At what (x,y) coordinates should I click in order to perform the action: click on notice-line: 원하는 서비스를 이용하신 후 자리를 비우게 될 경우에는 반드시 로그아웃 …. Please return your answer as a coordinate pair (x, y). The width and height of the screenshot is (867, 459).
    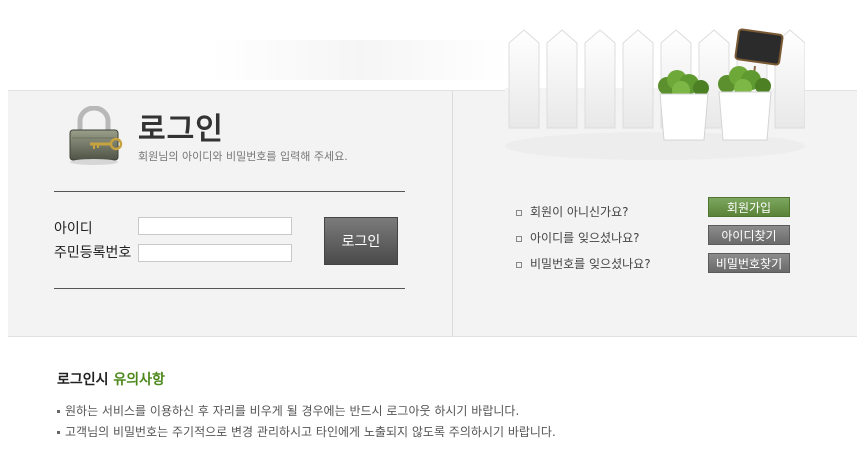
    Looking at the image, I should click on (288, 410).